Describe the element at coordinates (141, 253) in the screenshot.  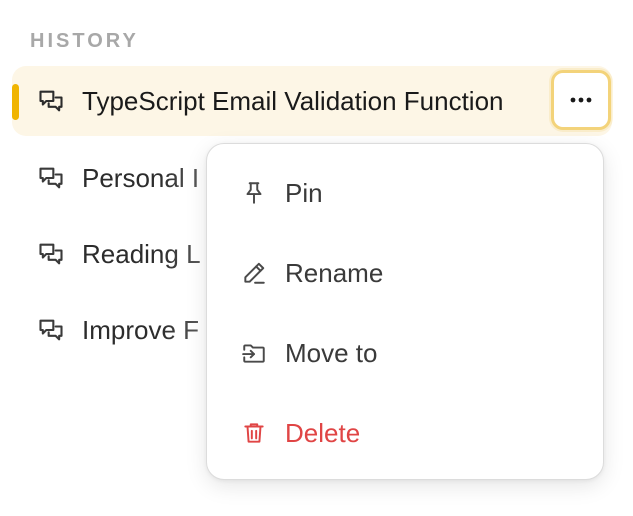
I see `history-item-label: Reading L` at that location.